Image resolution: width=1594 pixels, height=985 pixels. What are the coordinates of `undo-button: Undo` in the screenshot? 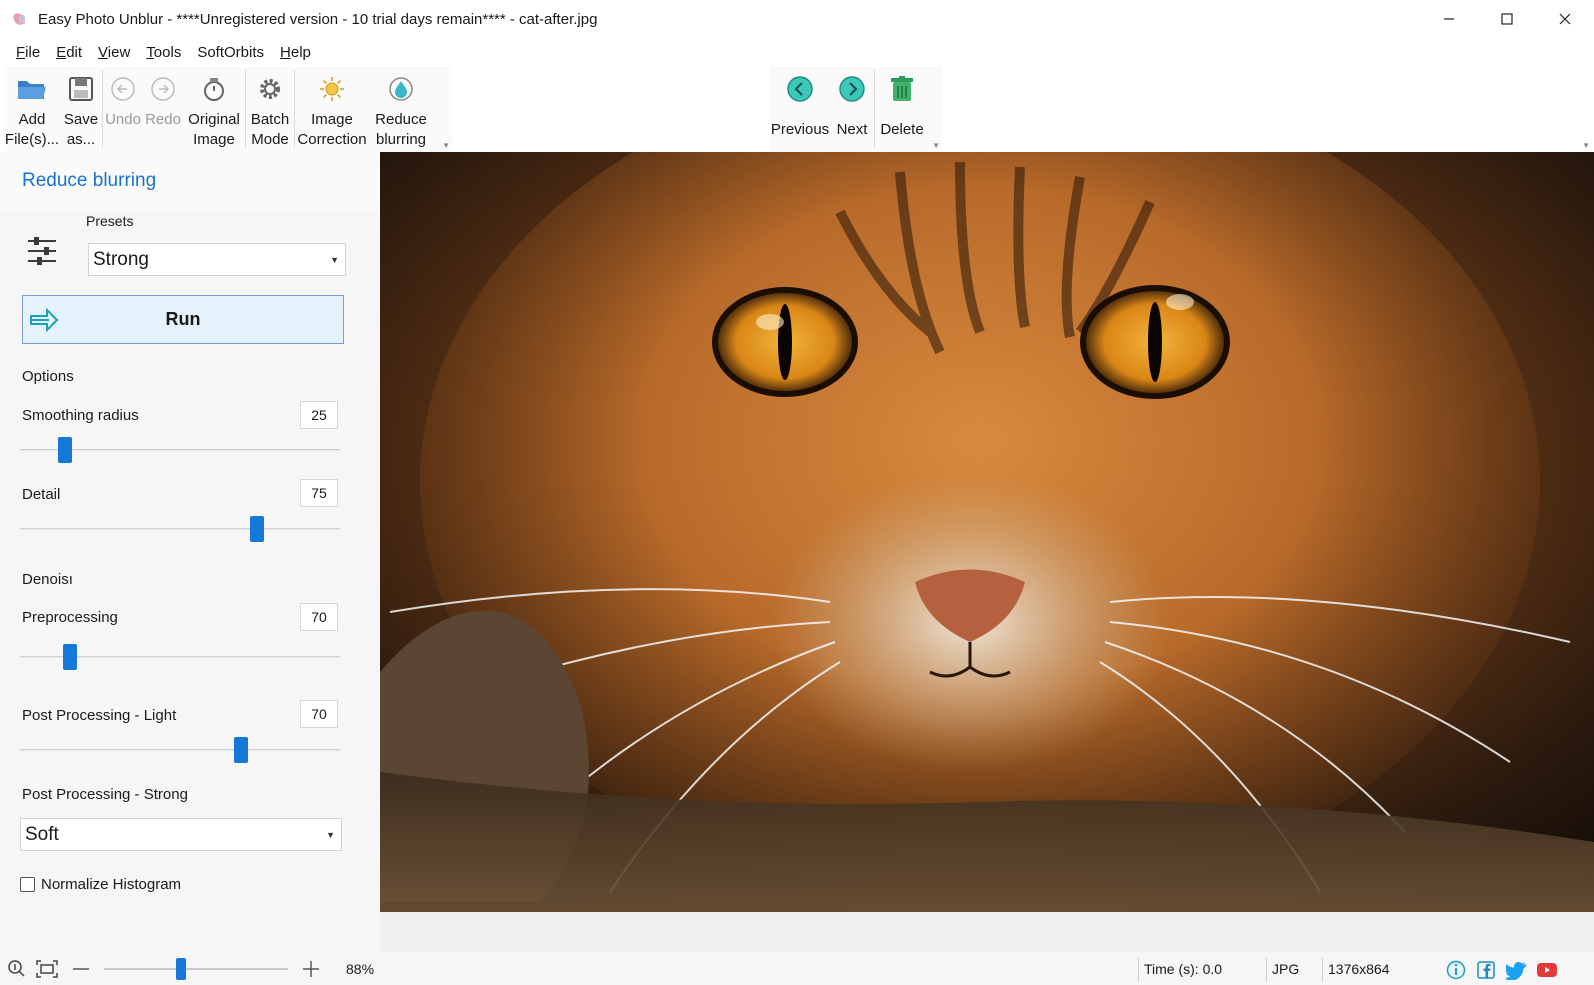 It's located at (123, 109).